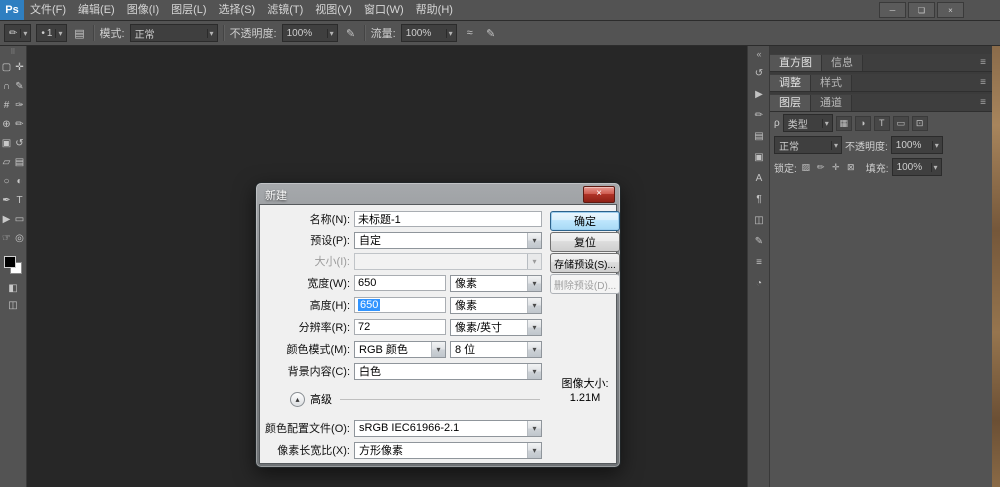 Image resolution: width=1000 pixels, height=487 pixels. I want to click on width-input: 650, so click(400, 283).